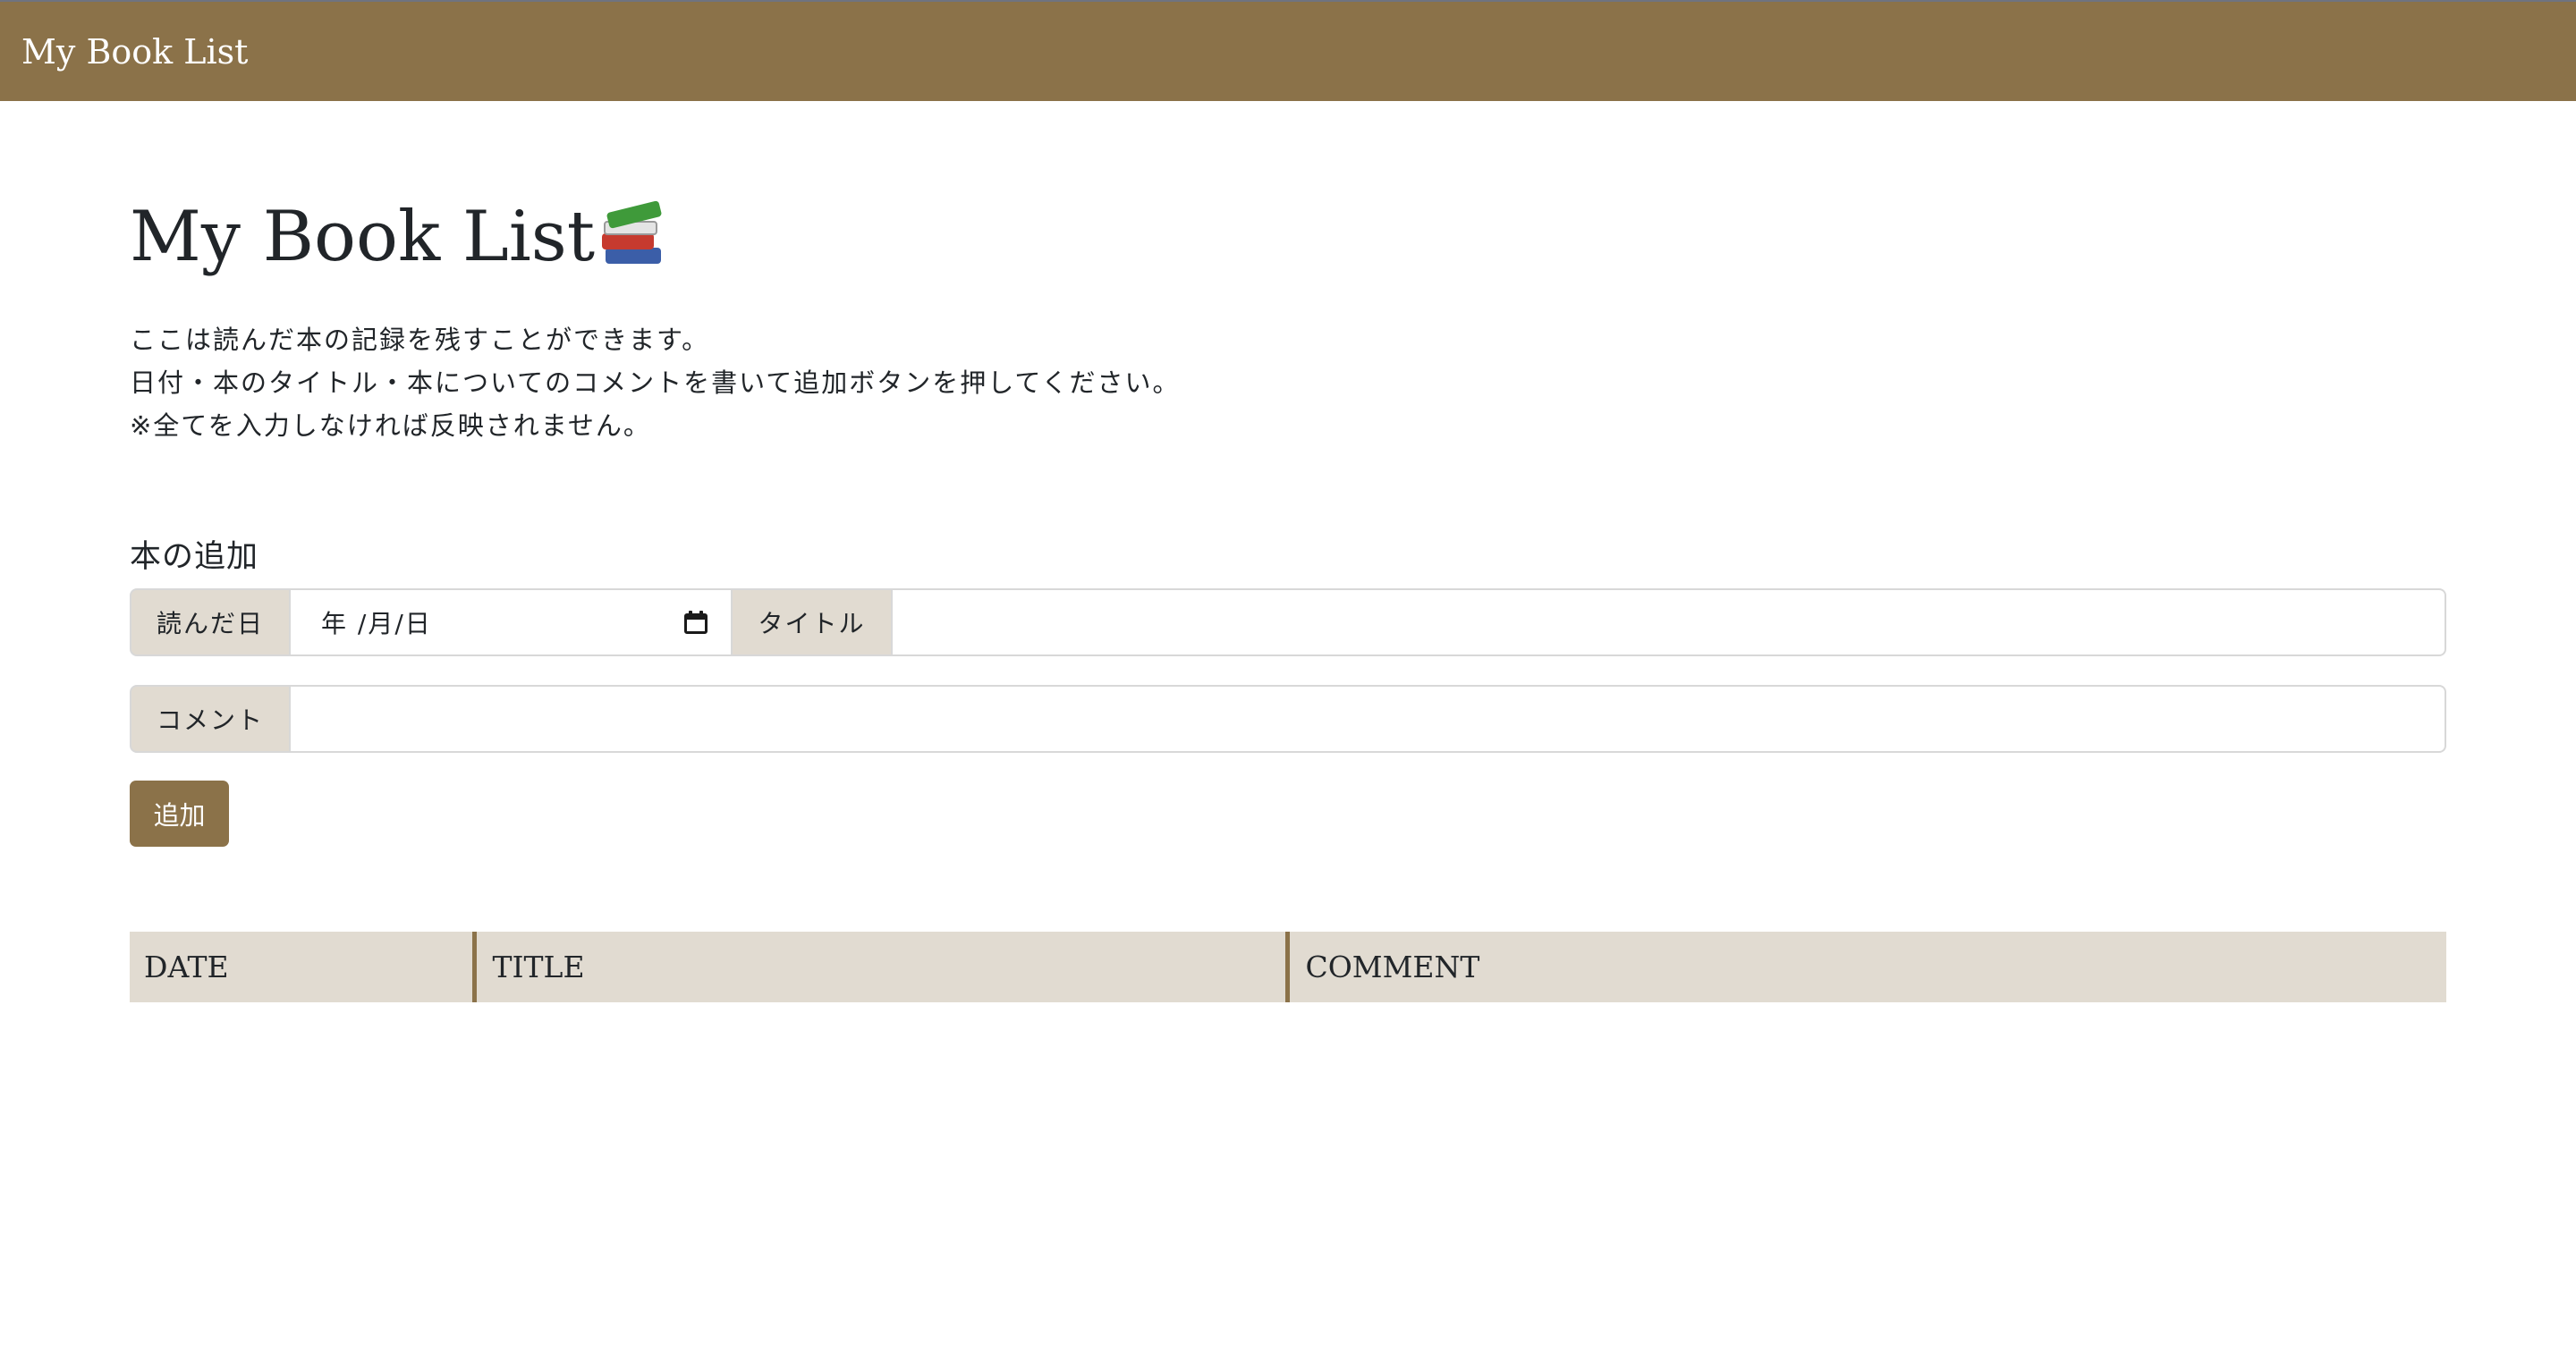 This screenshot has width=2576, height=1368. I want to click on date-title-input-group: 読んだ日 年 /月/日 タイトル, so click(1288, 622).